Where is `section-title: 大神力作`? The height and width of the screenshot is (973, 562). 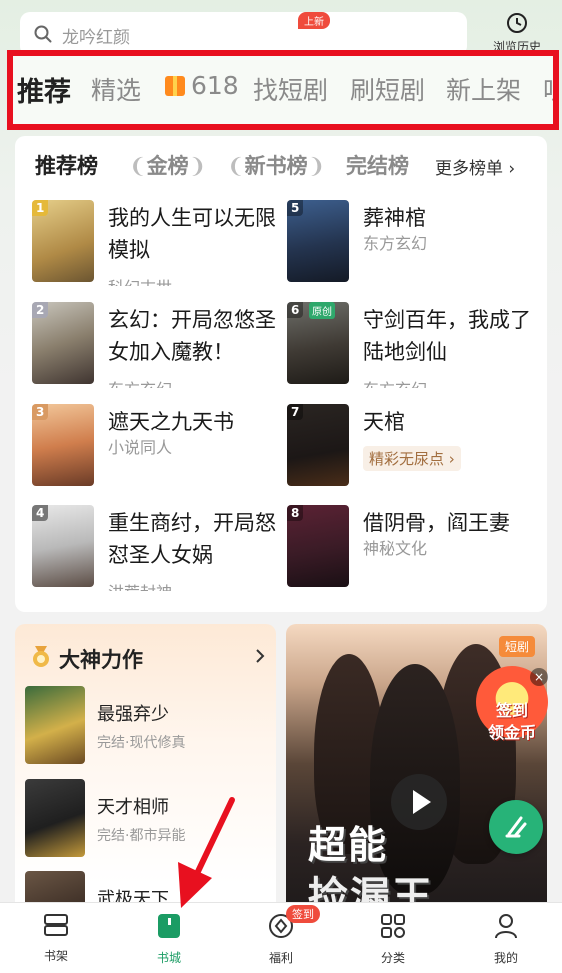 section-title: 大神力作 is located at coordinates (101, 660).